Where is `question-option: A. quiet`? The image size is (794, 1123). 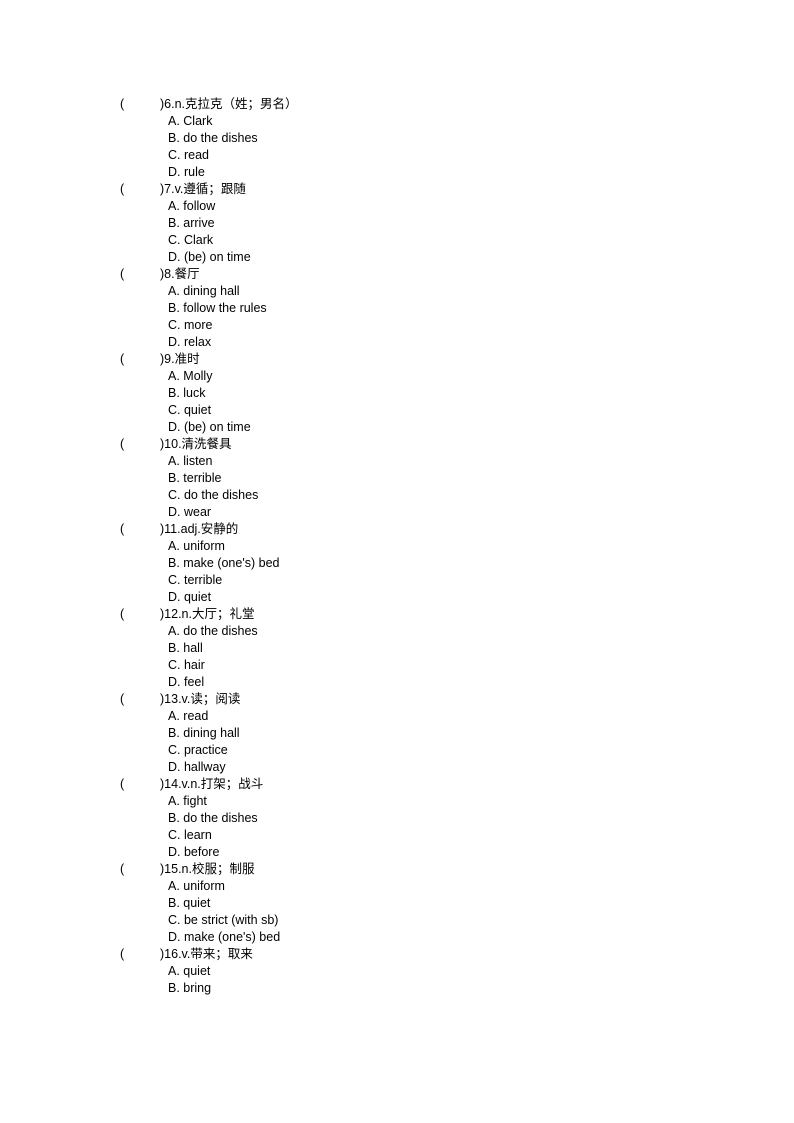
question-option: A. quiet is located at coordinates (400, 971).